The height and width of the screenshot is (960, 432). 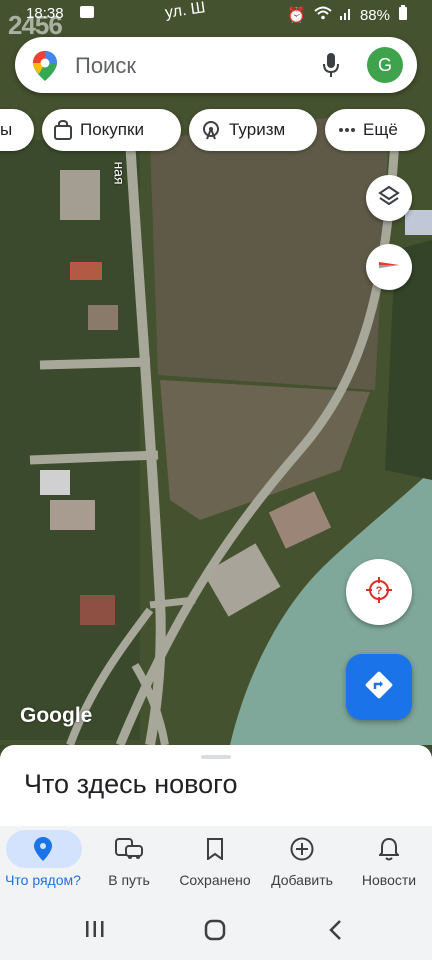 I want to click on clock: 18:38, so click(x=45, y=13).